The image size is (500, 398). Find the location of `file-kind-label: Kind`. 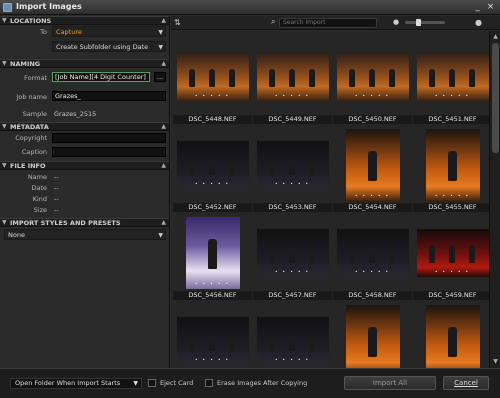

file-kind-label: Kind is located at coordinates (39, 199).